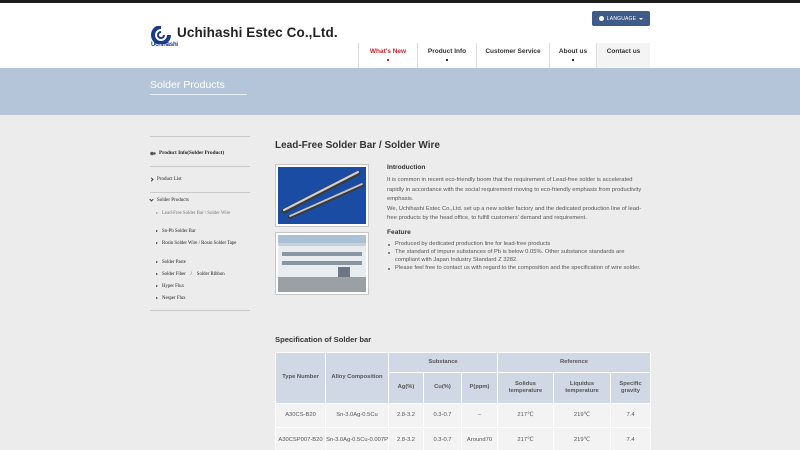  What do you see at coordinates (199, 200) in the screenshot?
I see `sidebar-item-solder-products: Solder Products` at bounding box center [199, 200].